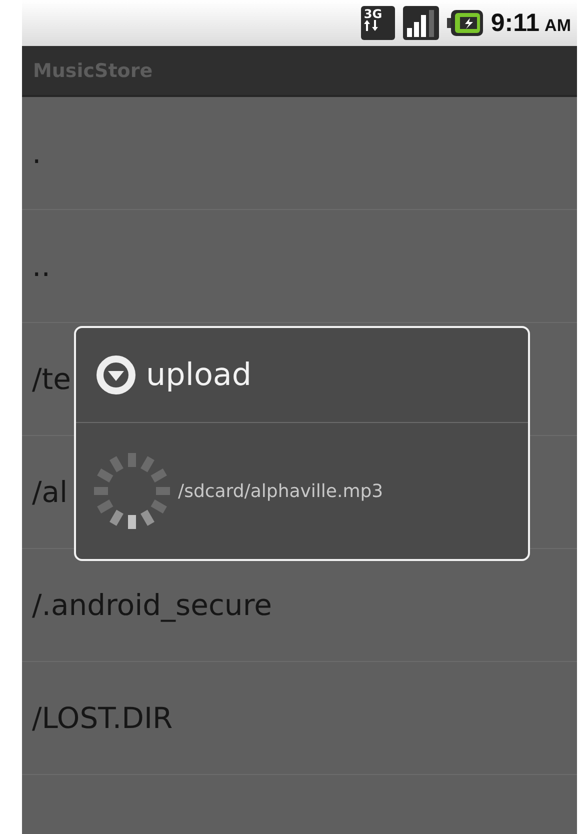 The image size is (581, 834). What do you see at coordinates (464, 23) in the screenshot?
I see `battery-icon` at bounding box center [464, 23].